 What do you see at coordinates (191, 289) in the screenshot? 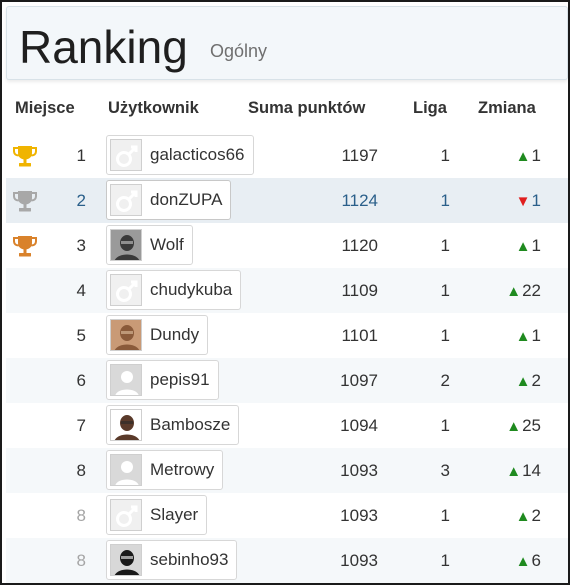
I see `username: chudykuba` at bounding box center [191, 289].